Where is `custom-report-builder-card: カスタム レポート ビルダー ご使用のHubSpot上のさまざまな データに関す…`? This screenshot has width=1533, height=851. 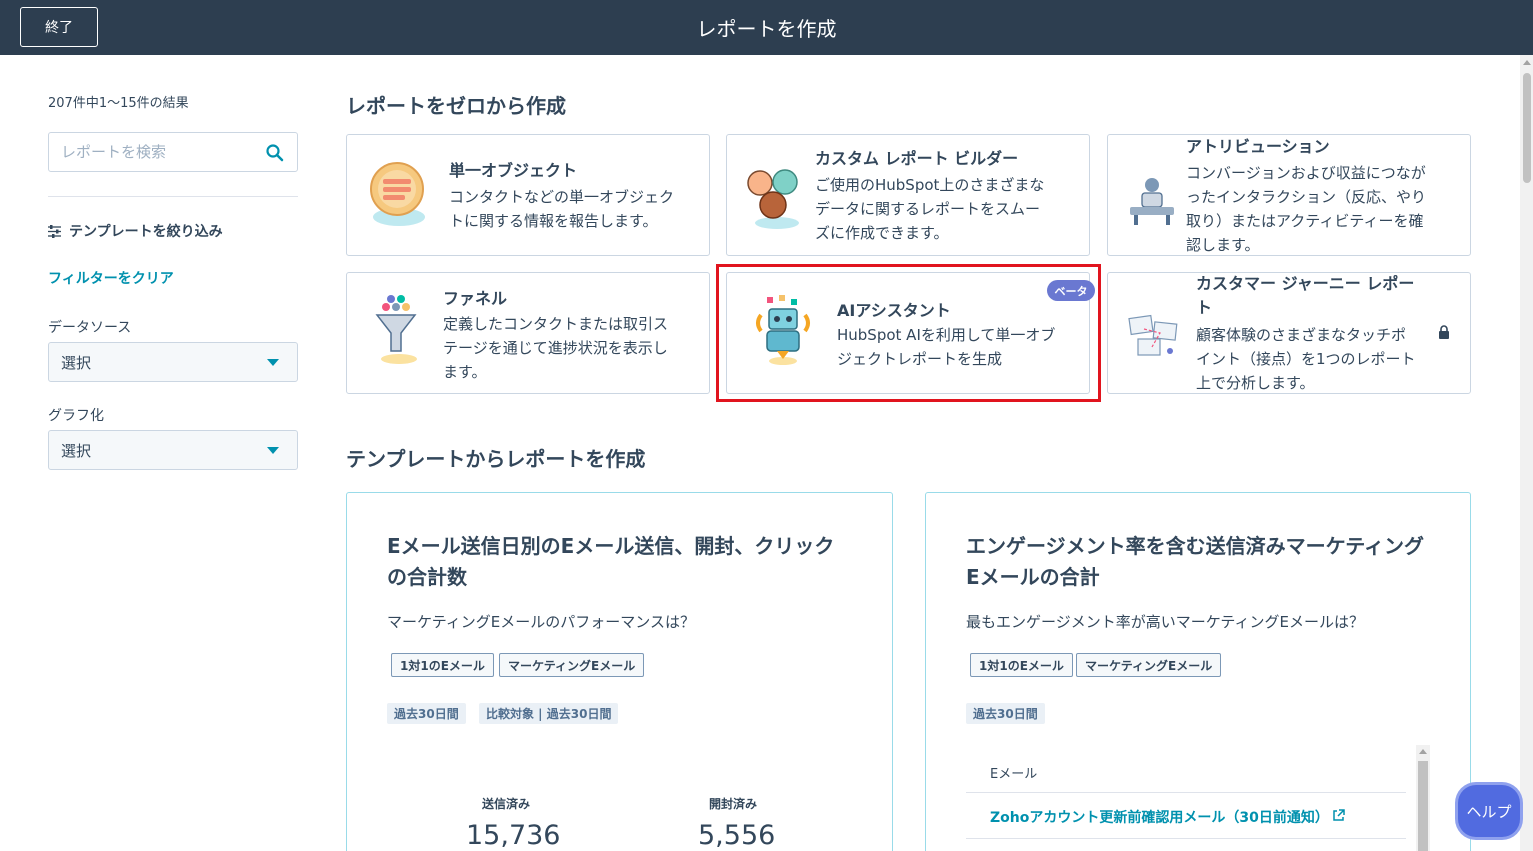
custom-report-builder-card: カスタム レポート ビルダー ご使用のHubSpot上のさまざまな データに関す… is located at coordinates (908, 195).